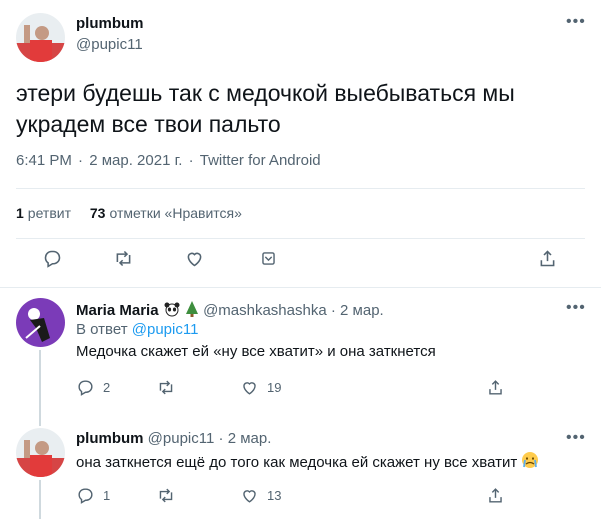 The height and width of the screenshot is (519, 601). Describe the element at coordinates (107, 387) in the screenshot. I see `reply-count: 2` at that location.